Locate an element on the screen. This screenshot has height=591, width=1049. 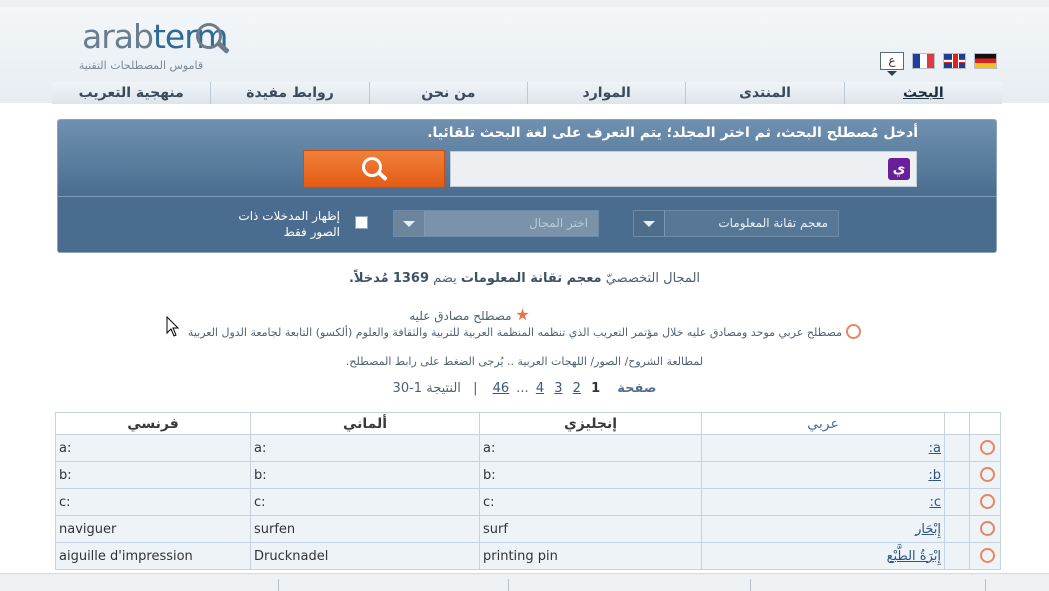
table-row: b: b: b: b: is located at coordinates (528, 475).